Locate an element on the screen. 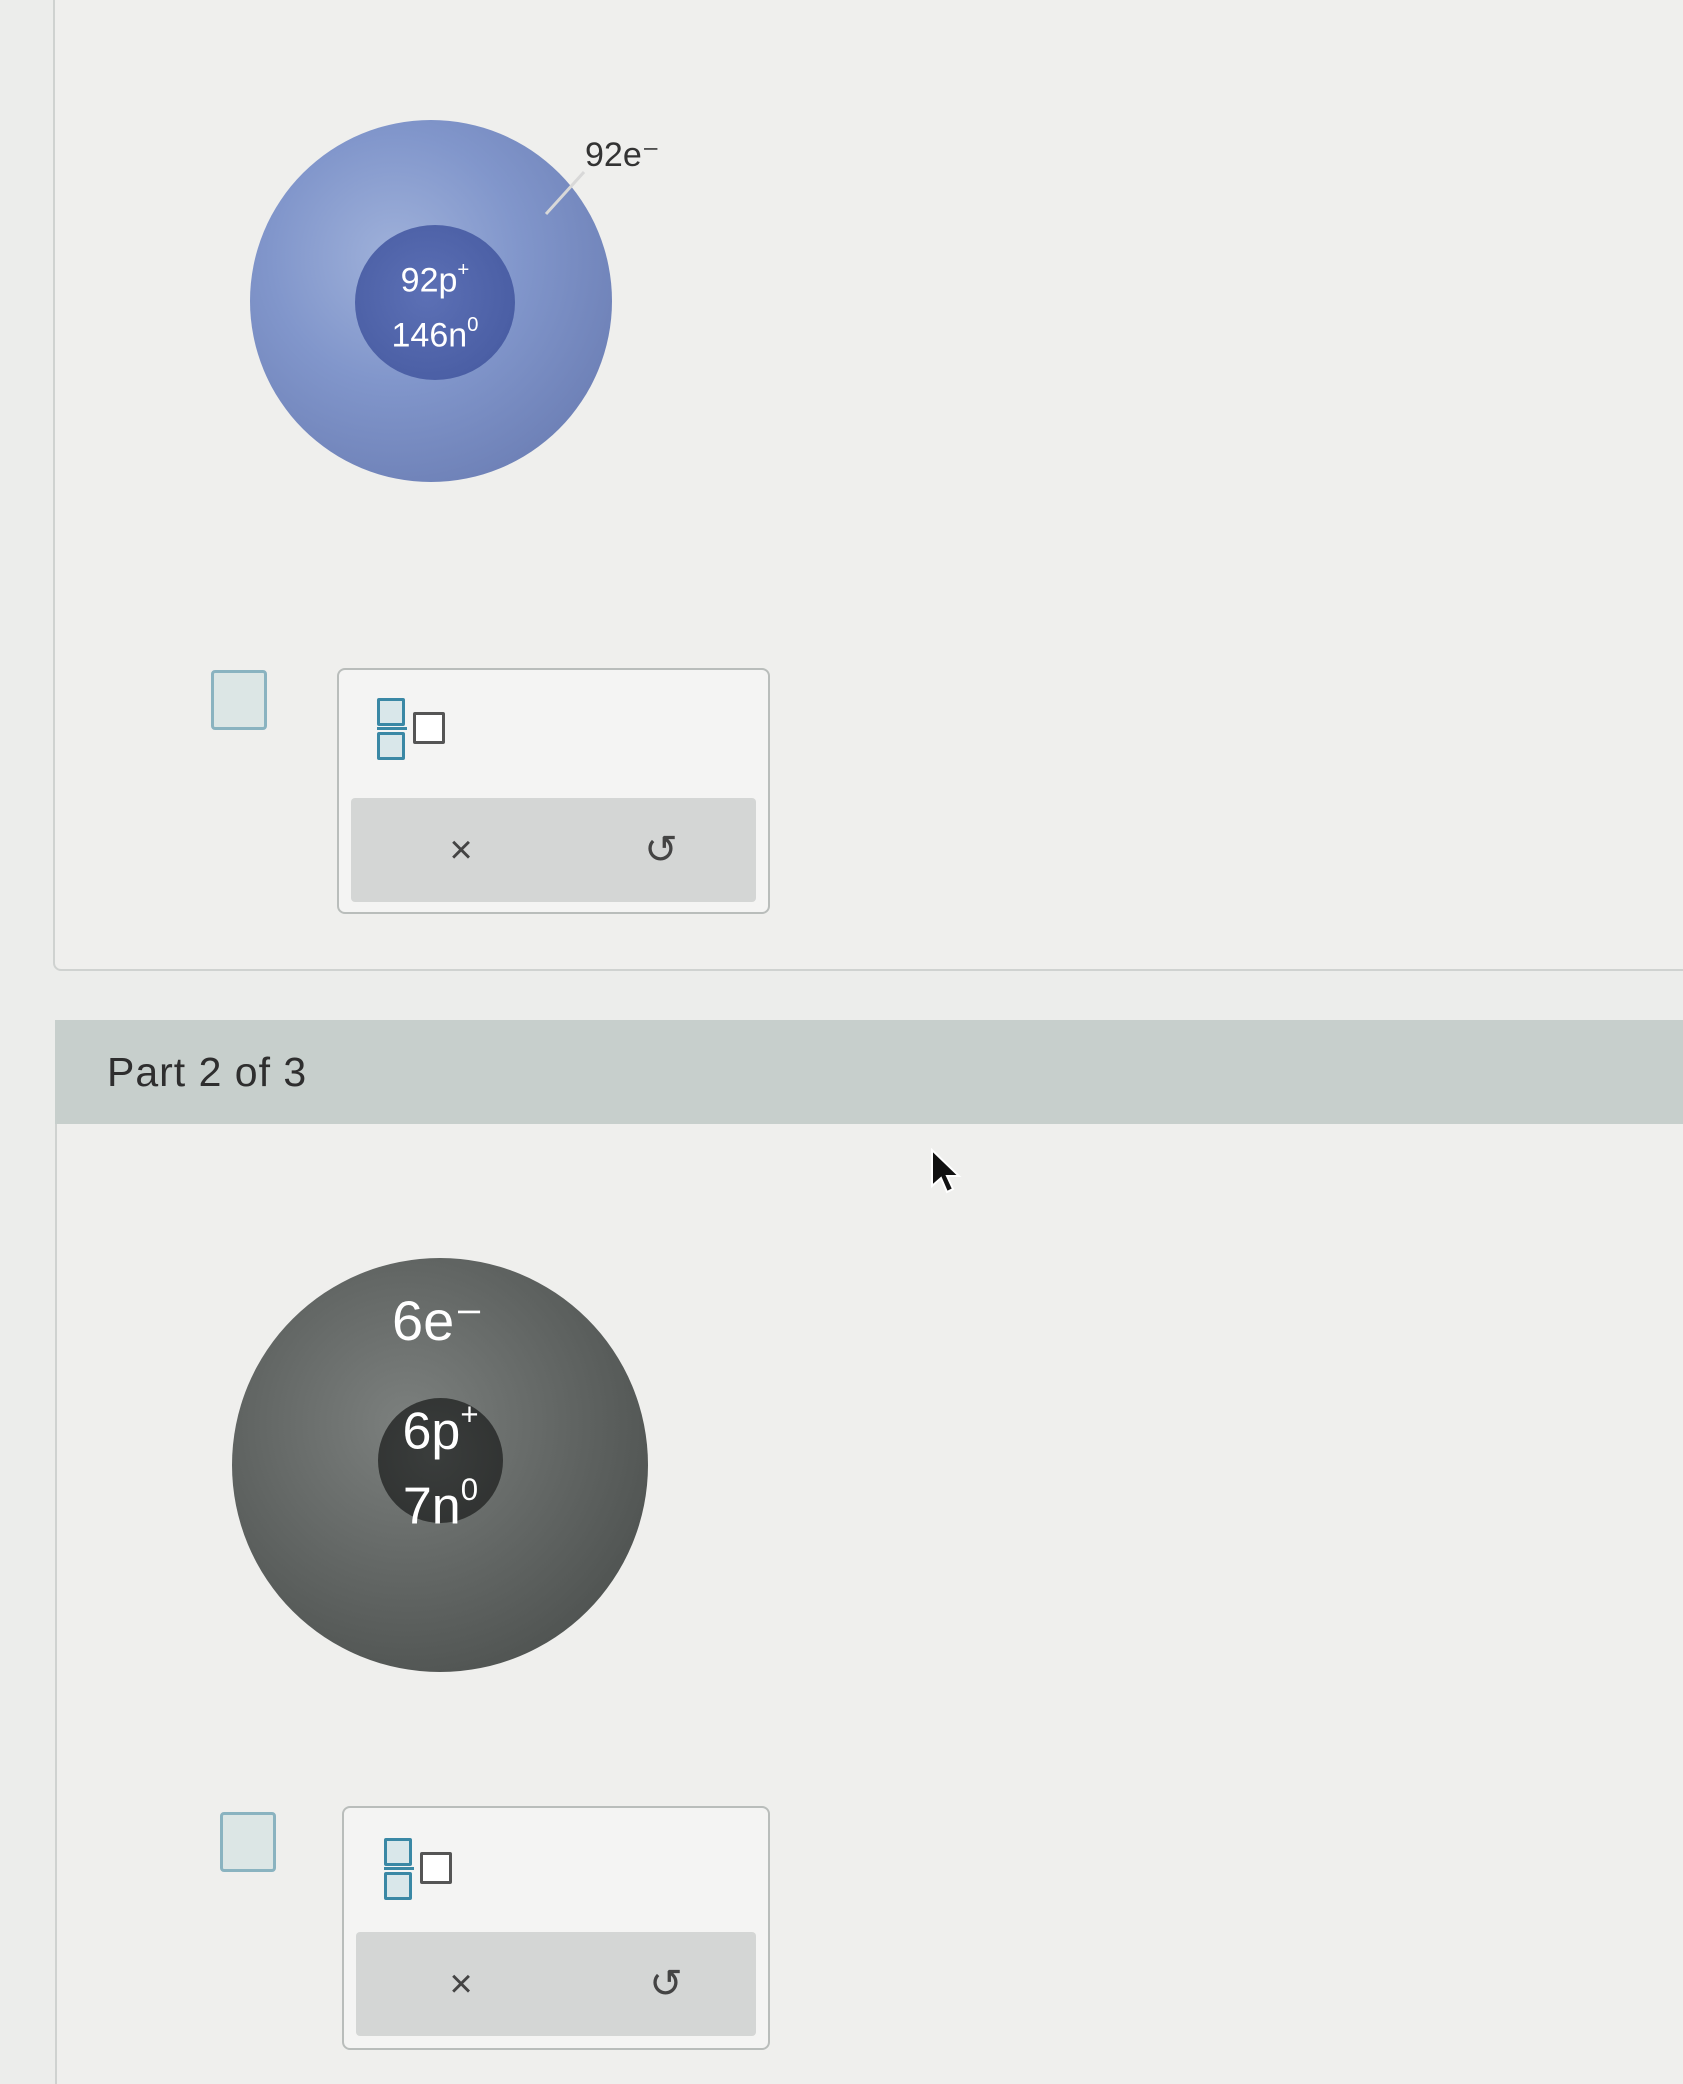 The width and height of the screenshot is (1683, 2084). math-input-widget-part1: × ↺ is located at coordinates (553, 791).